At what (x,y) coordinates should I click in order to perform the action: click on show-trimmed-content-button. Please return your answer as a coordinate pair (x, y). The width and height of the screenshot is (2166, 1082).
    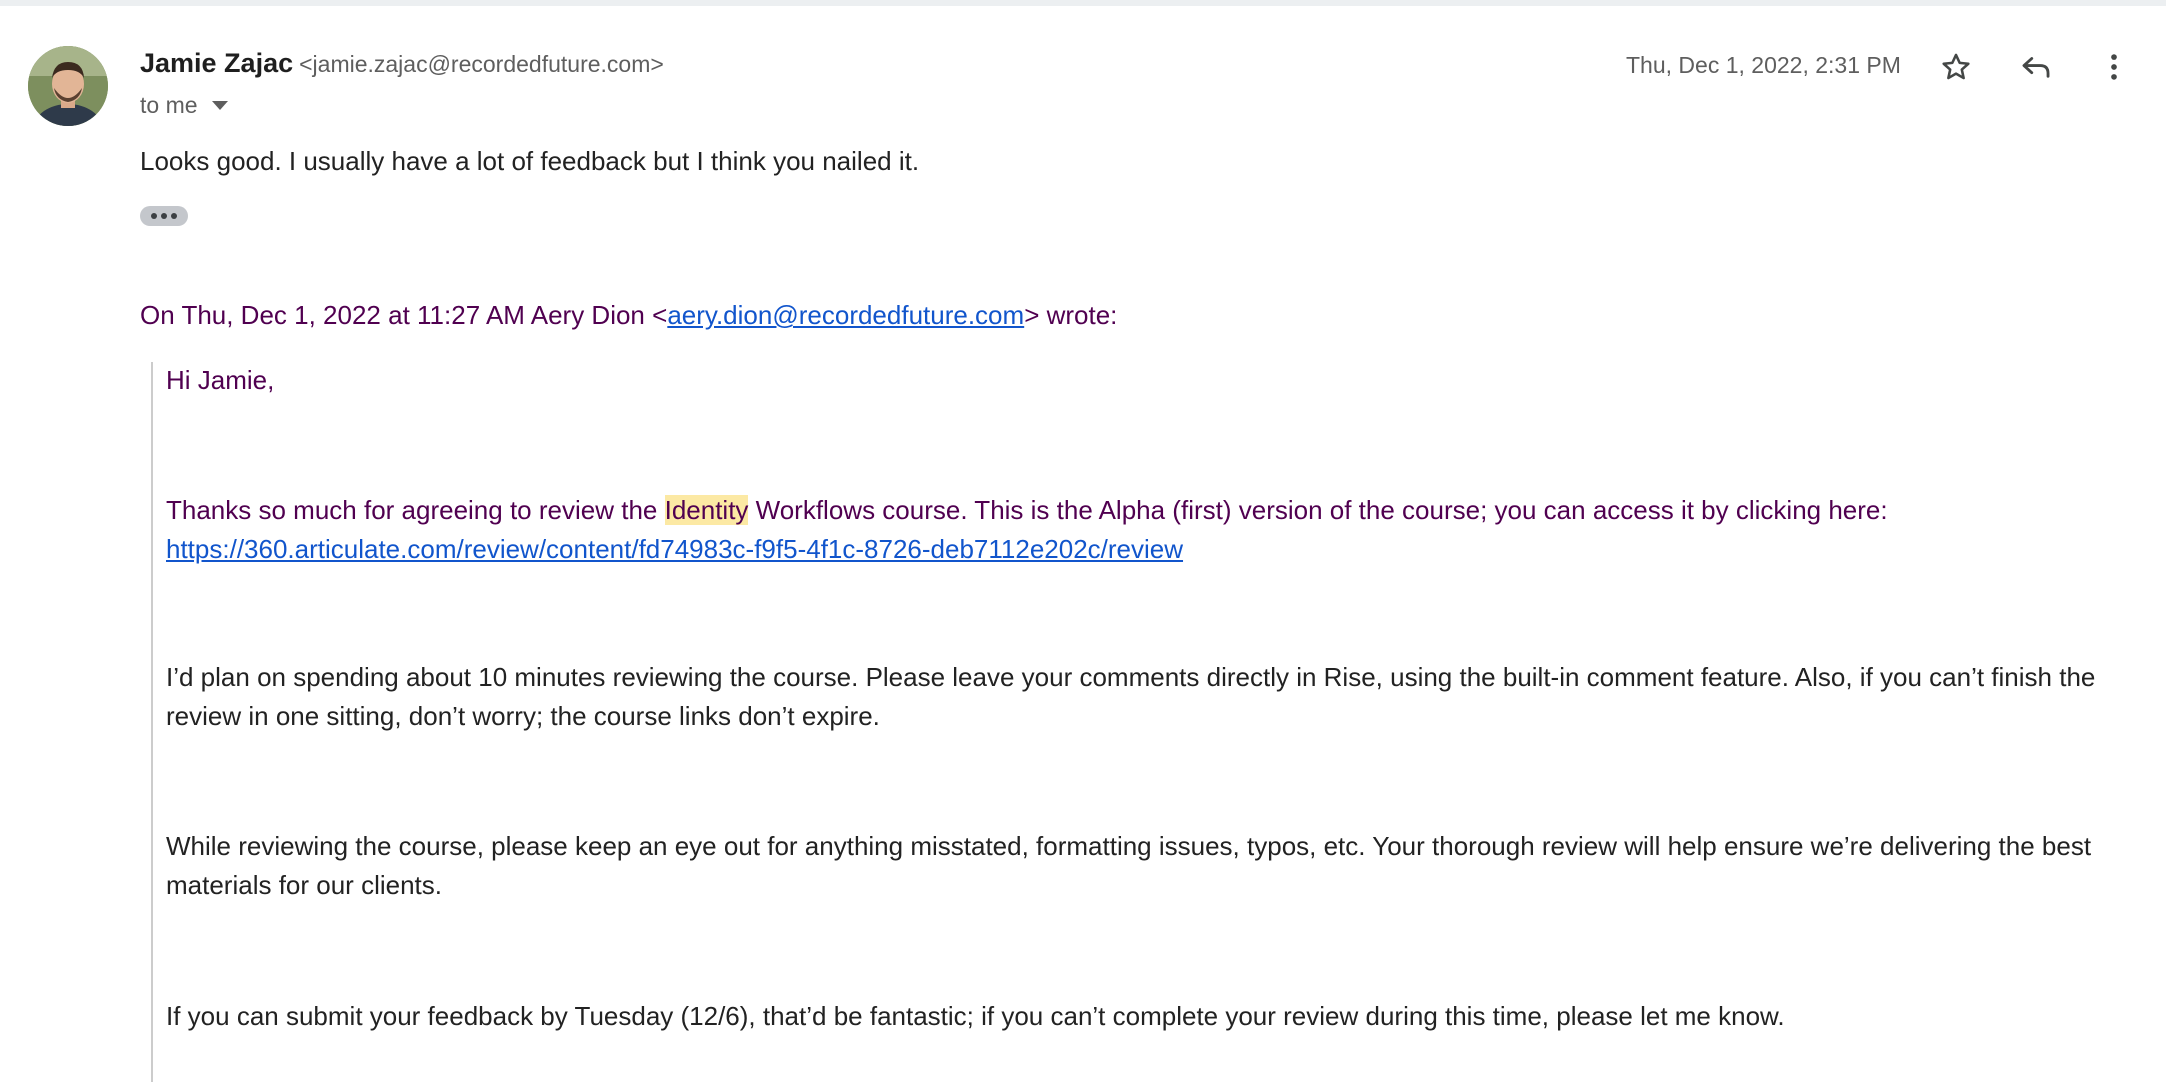
    Looking at the image, I should click on (164, 216).